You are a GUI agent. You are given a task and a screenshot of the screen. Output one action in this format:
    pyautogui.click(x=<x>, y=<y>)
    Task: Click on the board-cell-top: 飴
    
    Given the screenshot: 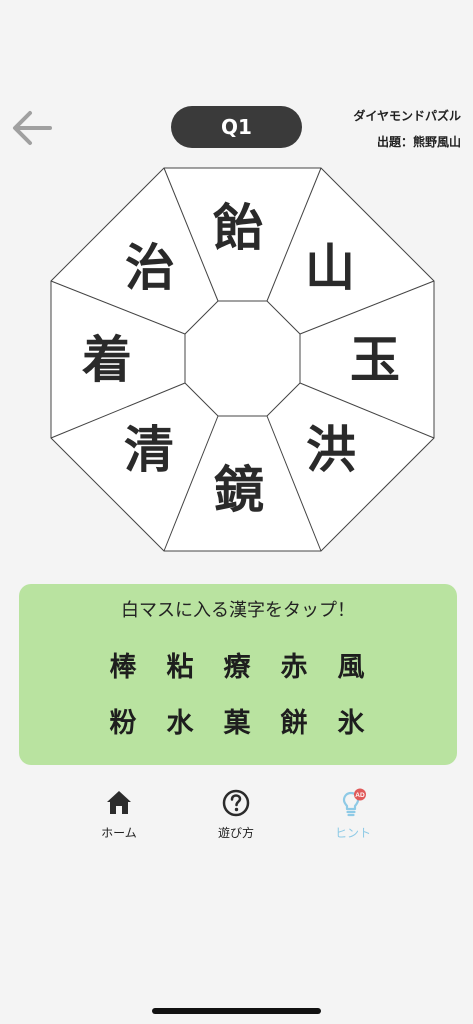 What is the action you would take?
    pyautogui.click(x=238, y=228)
    